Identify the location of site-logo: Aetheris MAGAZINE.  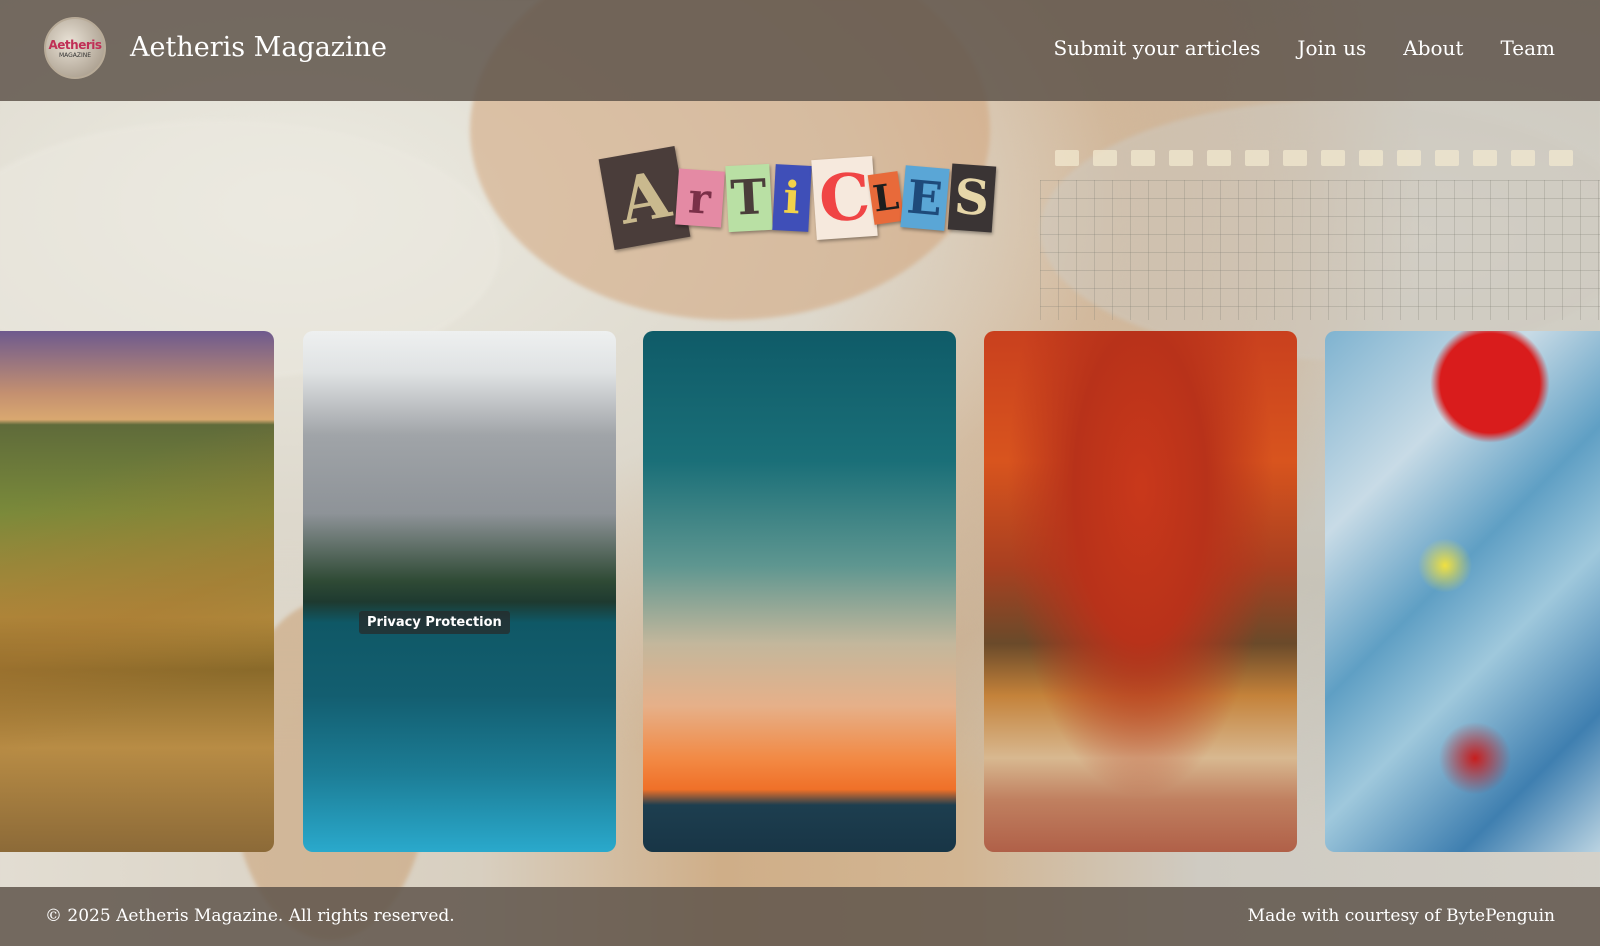
(75, 48).